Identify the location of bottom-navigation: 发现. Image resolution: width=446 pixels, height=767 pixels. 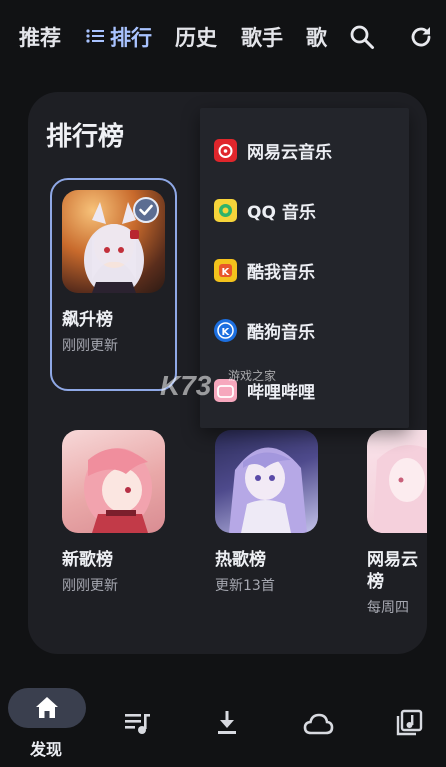
(223, 719).